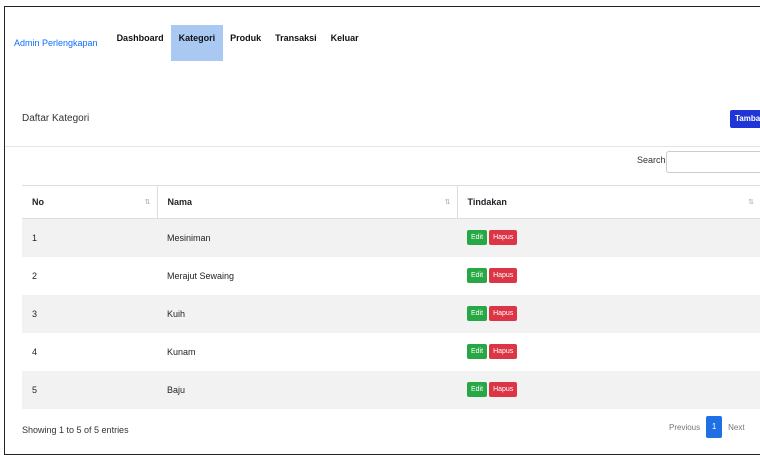  Describe the element at coordinates (181, 351) in the screenshot. I see `cell-nama: Kunam` at that location.